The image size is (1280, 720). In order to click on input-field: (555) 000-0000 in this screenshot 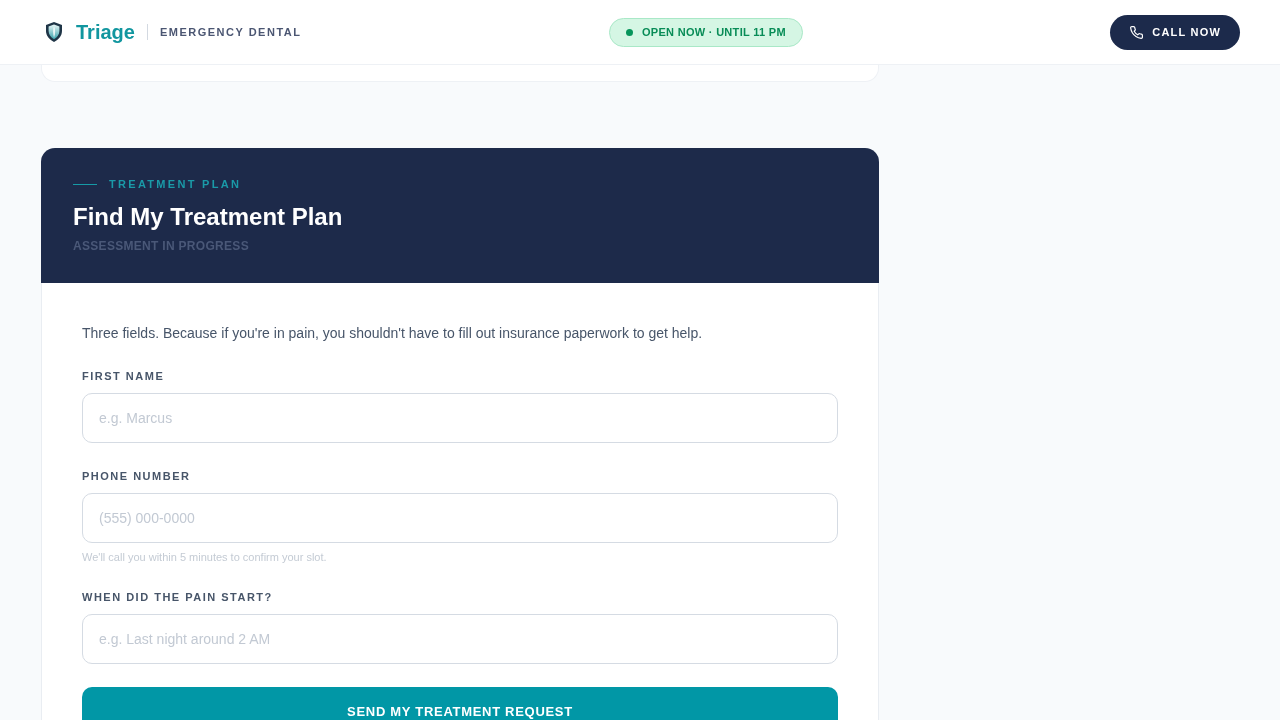, I will do `click(460, 518)`.